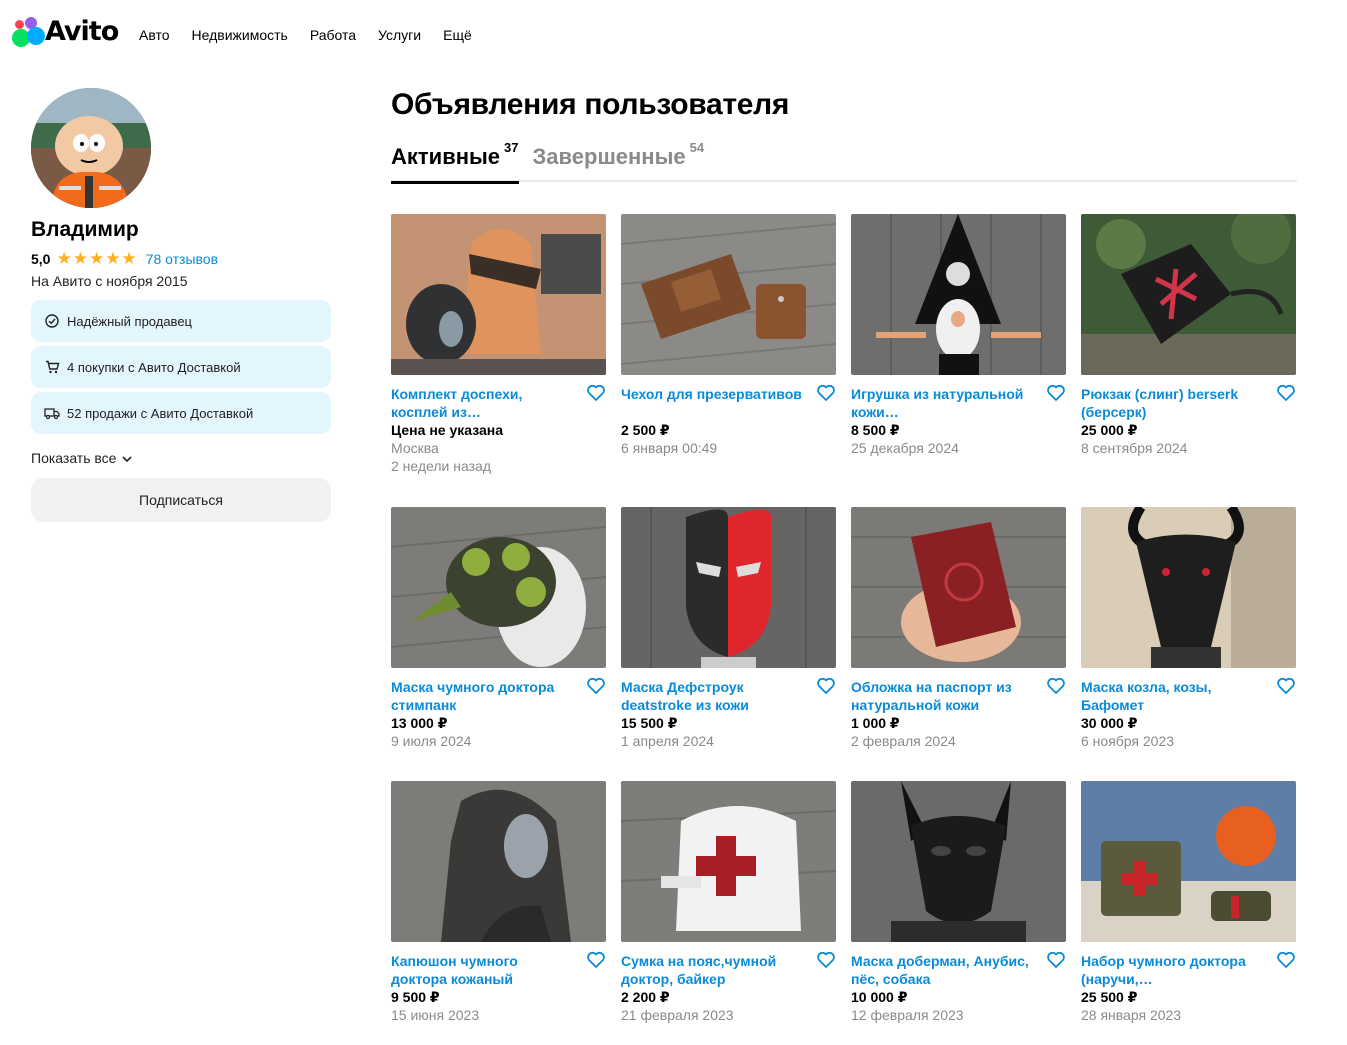 The image size is (1347, 1045). Describe the element at coordinates (943, 696) in the screenshot. I see `listing-title: Обложка на паспорт из натуральной кожи` at that location.